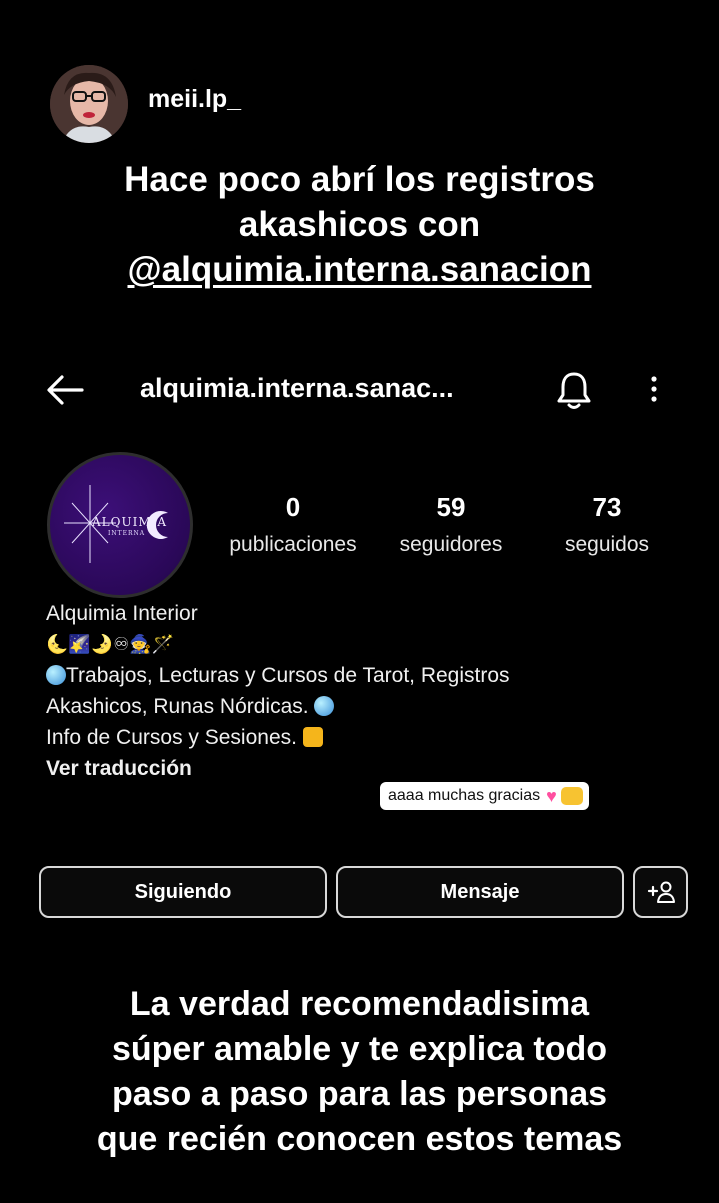 The width and height of the screenshot is (719, 1203). I want to click on story-username: meii.lp_, so click(194, 99).